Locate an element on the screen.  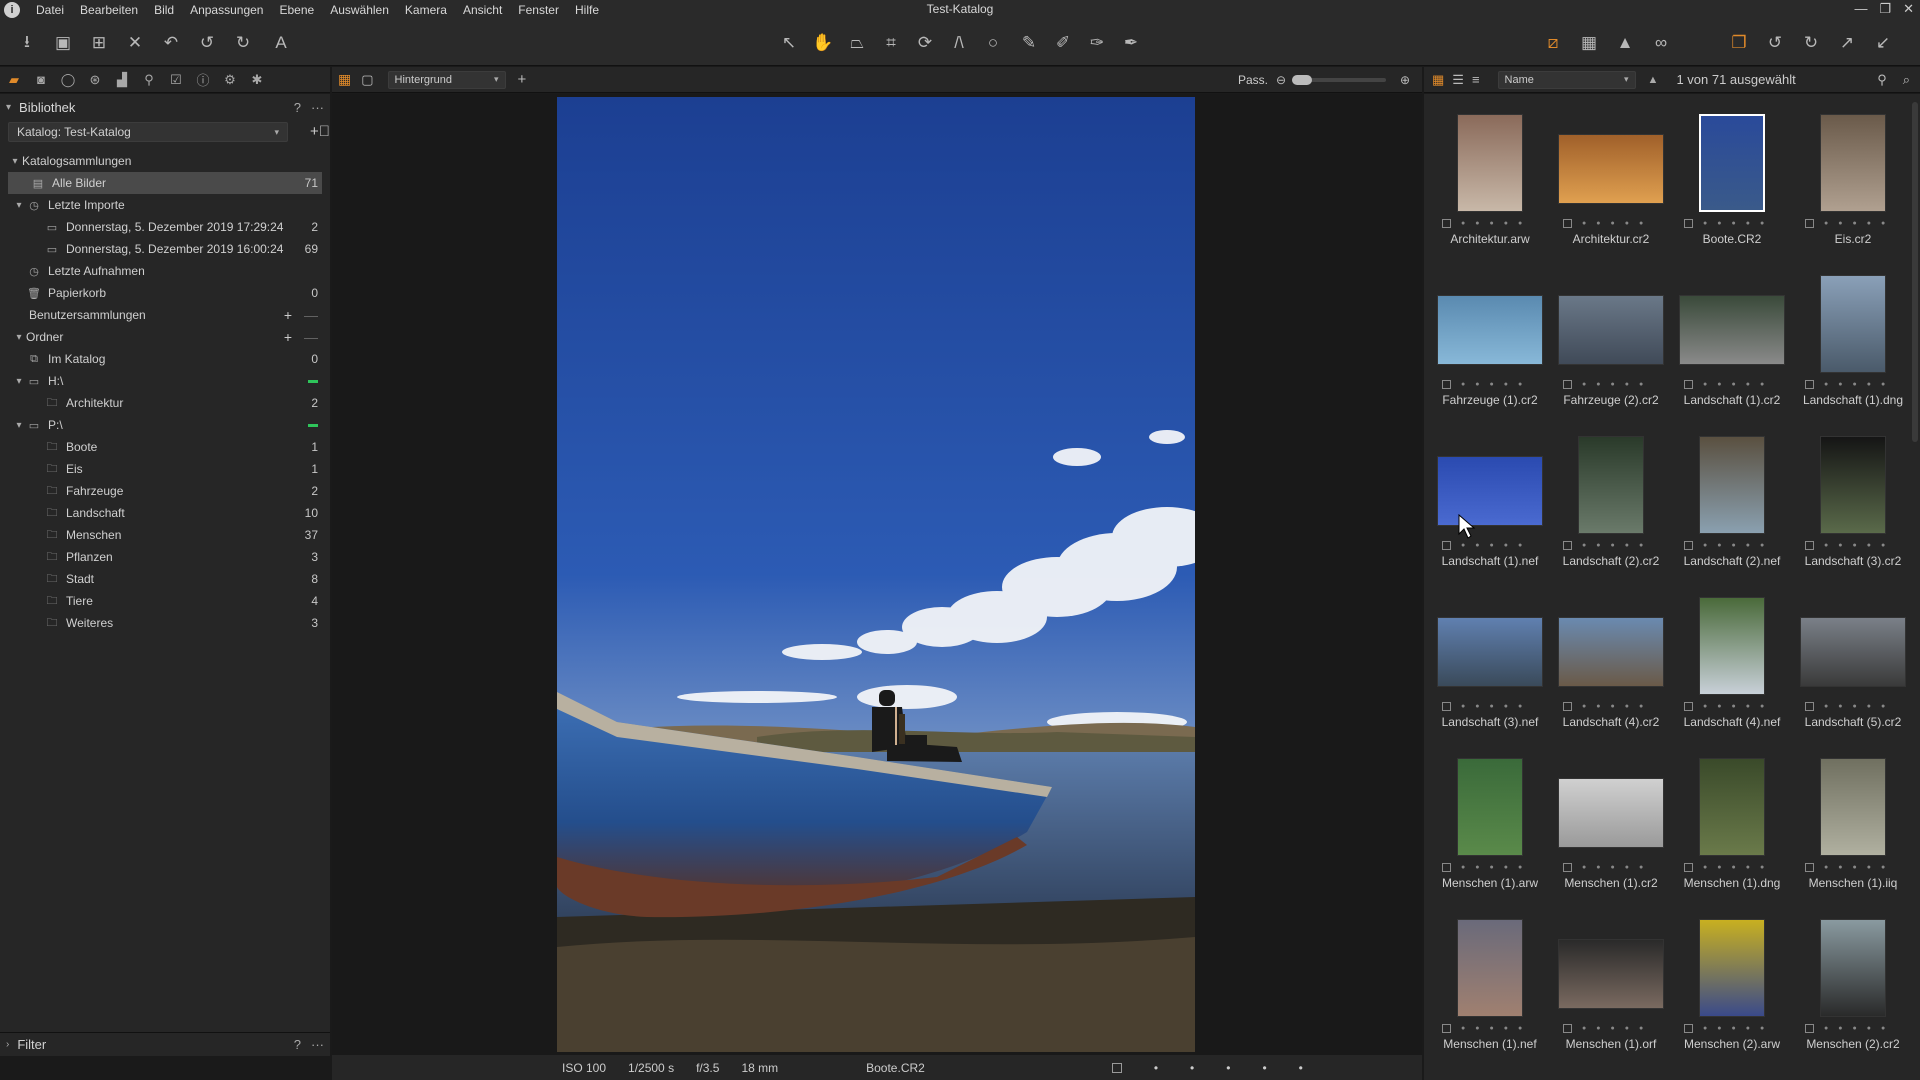
copy-adjustments-icon: ↗ is located at coordinates (1847, 43).